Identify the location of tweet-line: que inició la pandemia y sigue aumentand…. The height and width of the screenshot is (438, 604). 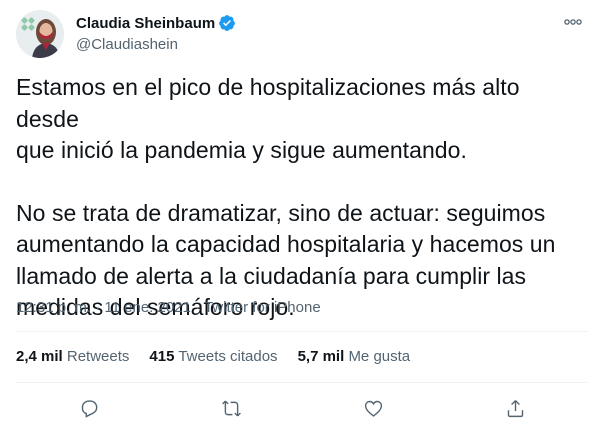
(241, 150).